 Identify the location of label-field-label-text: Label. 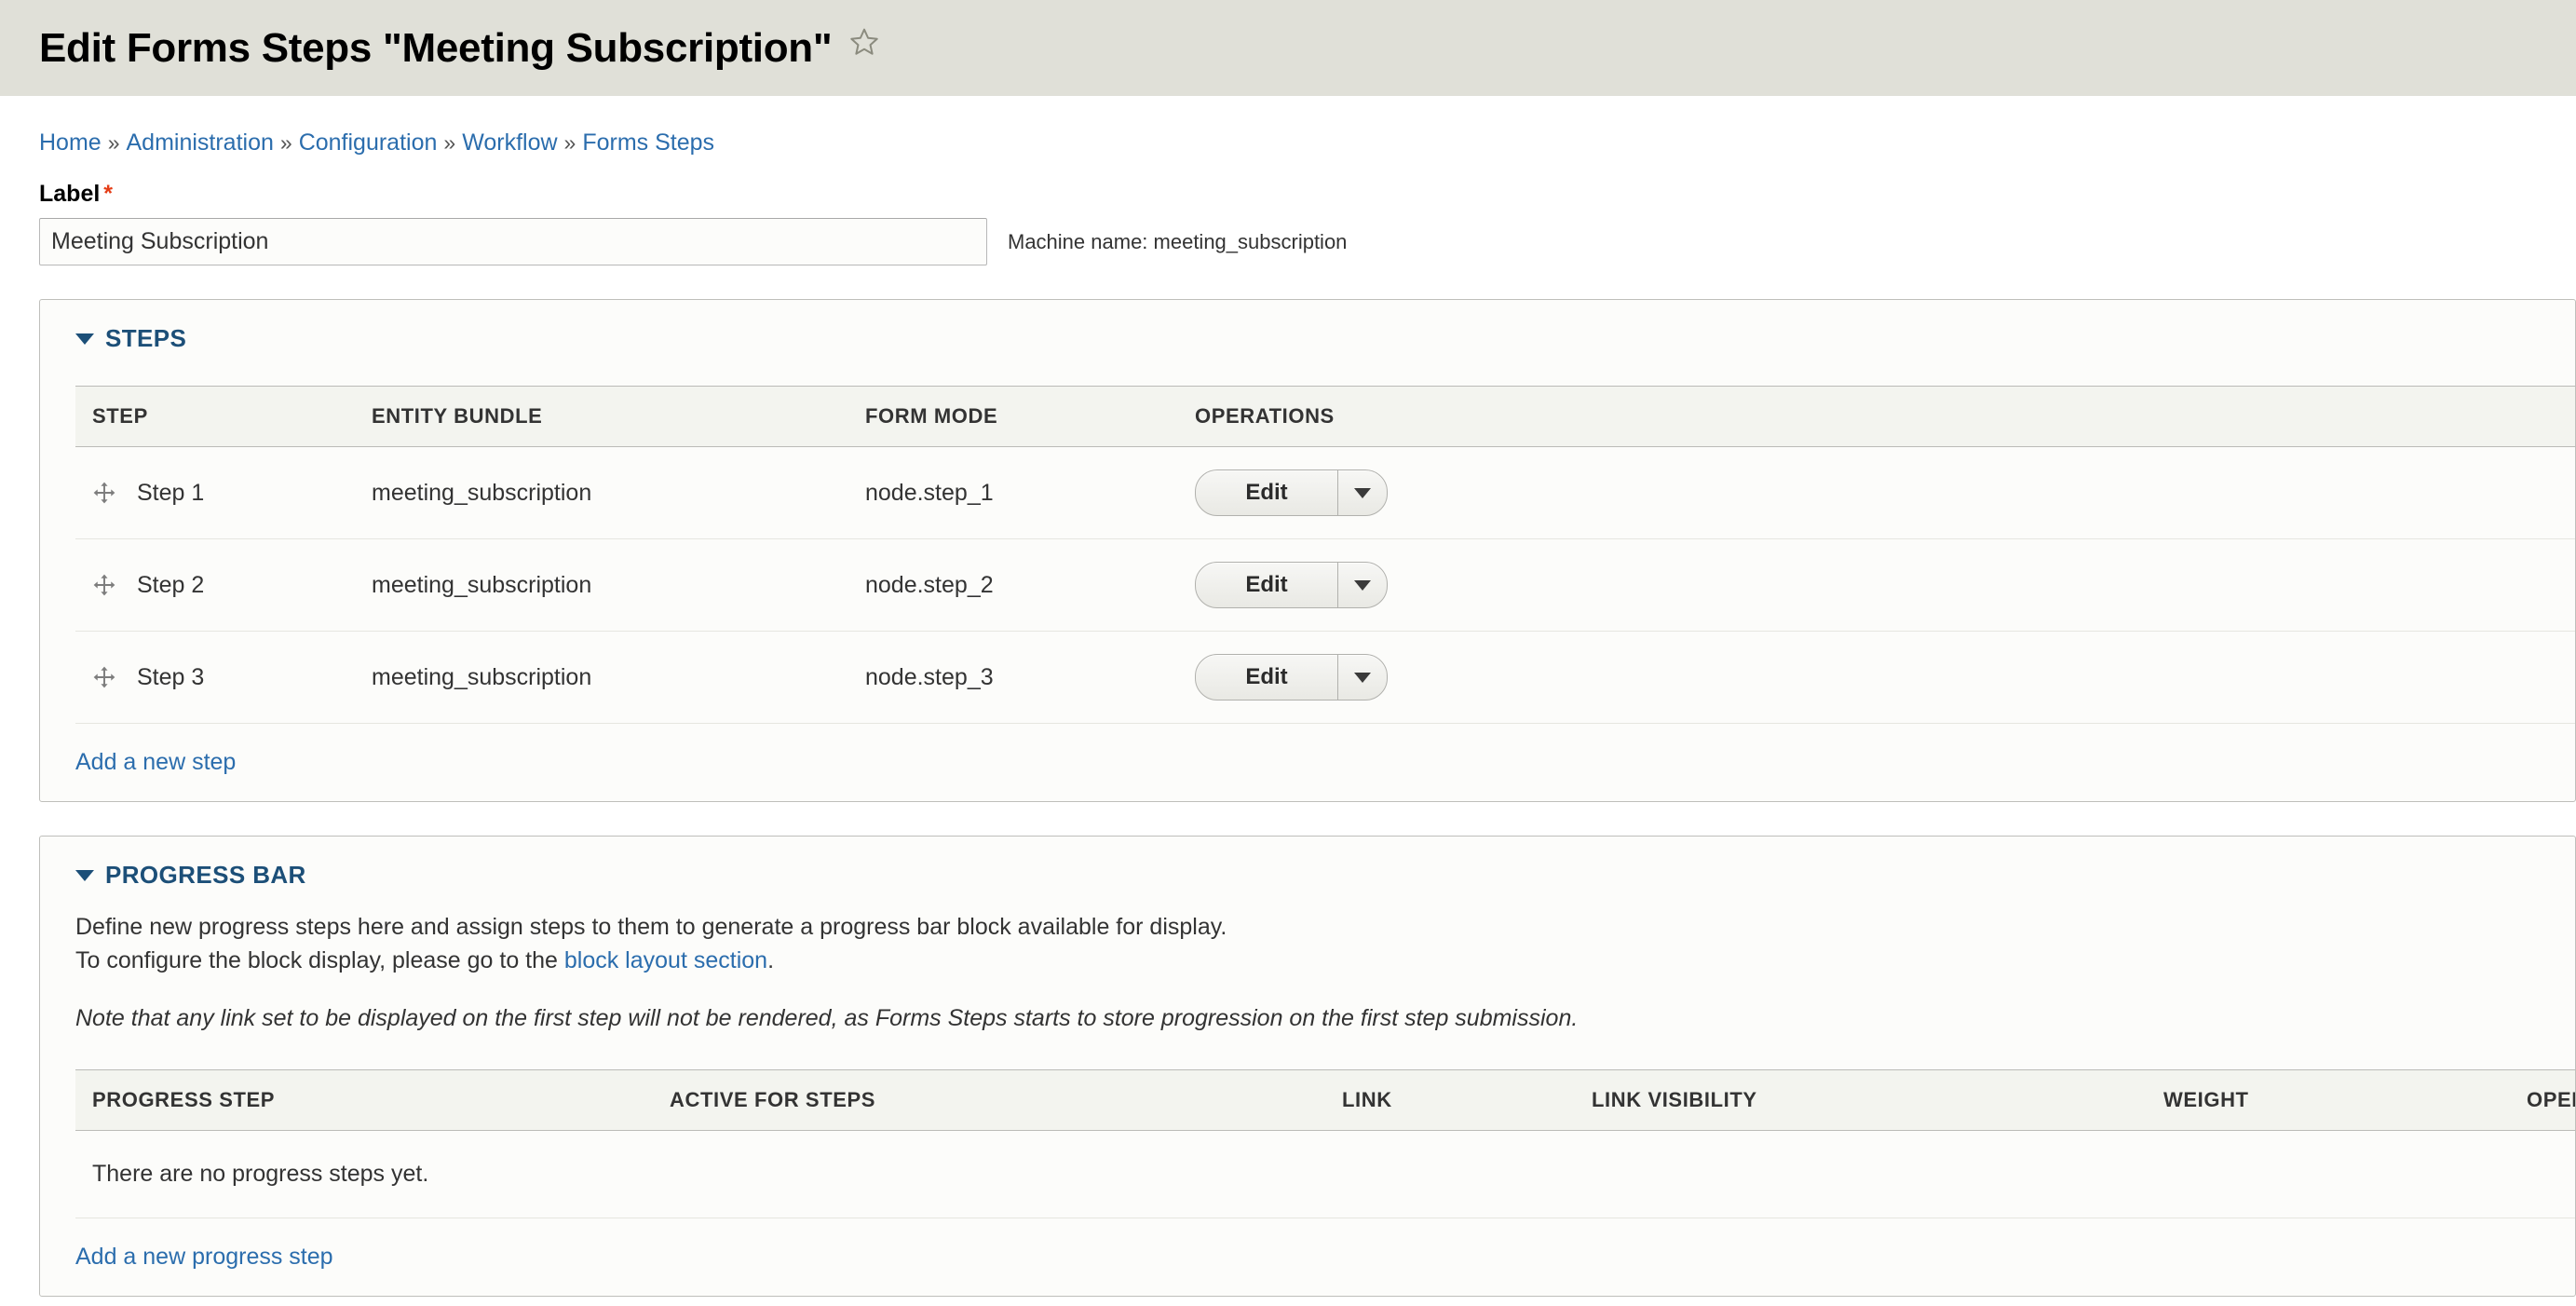
(70, 194).